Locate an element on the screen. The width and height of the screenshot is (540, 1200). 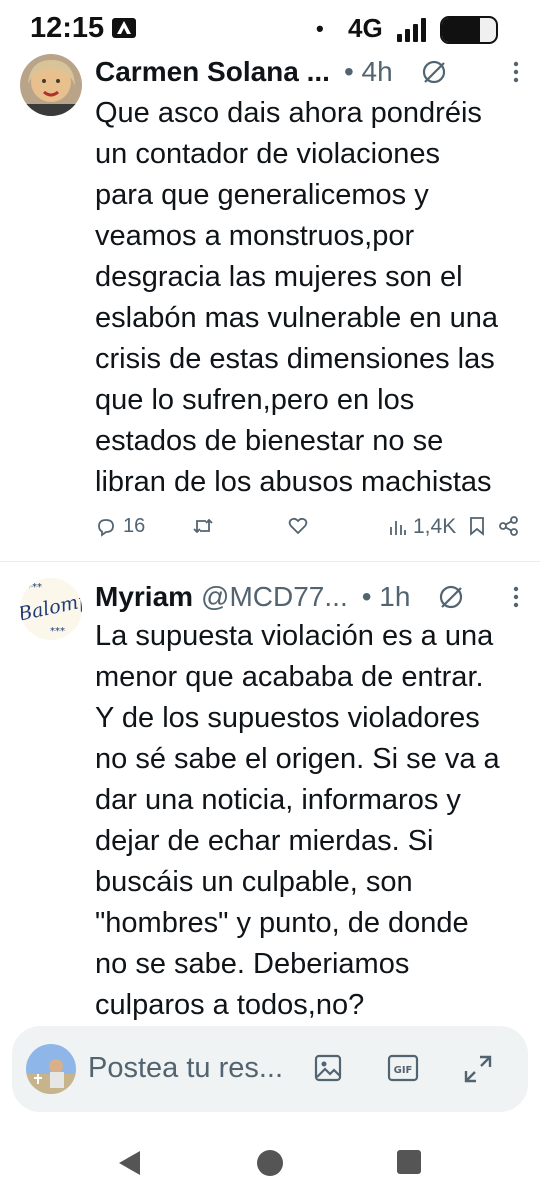
share-icon is located at coordinates (508, 526).